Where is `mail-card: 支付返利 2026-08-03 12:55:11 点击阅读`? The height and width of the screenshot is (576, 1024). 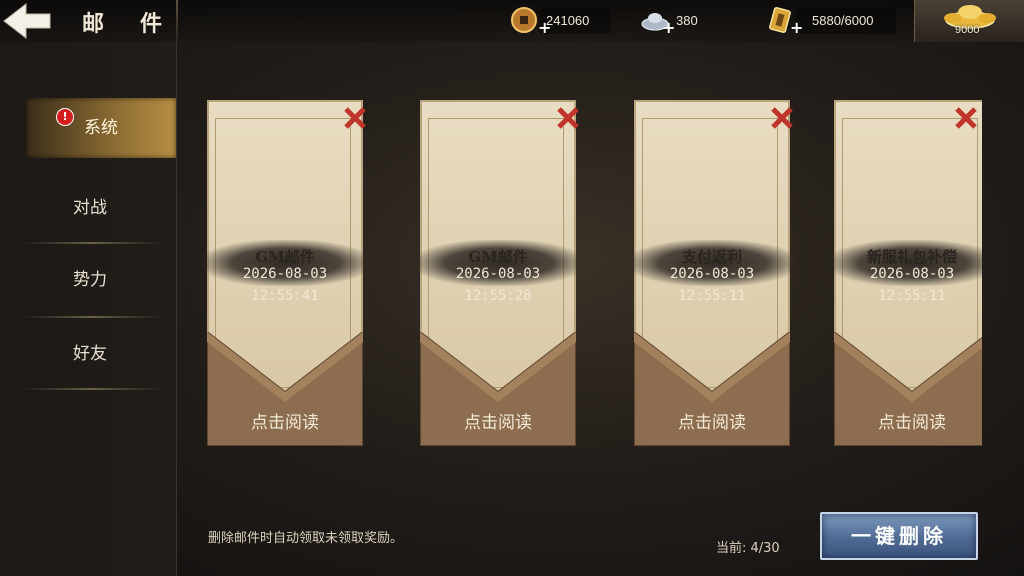
mail-card: 支付返利 2026-08-03 12:55:11 点击阅读 is located at coordinates (713, 273).